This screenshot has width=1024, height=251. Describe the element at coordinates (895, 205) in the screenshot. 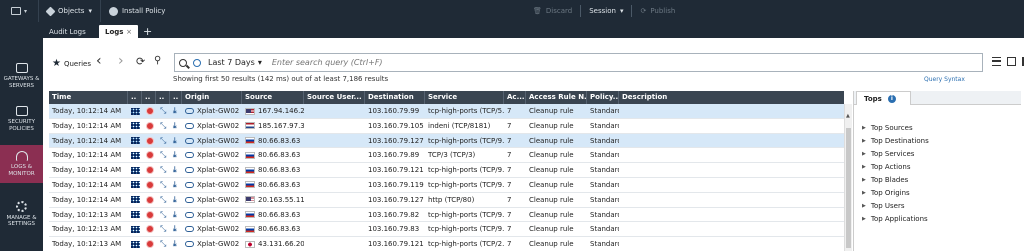

I see `tops-item: ▶ Top Users` at that location.